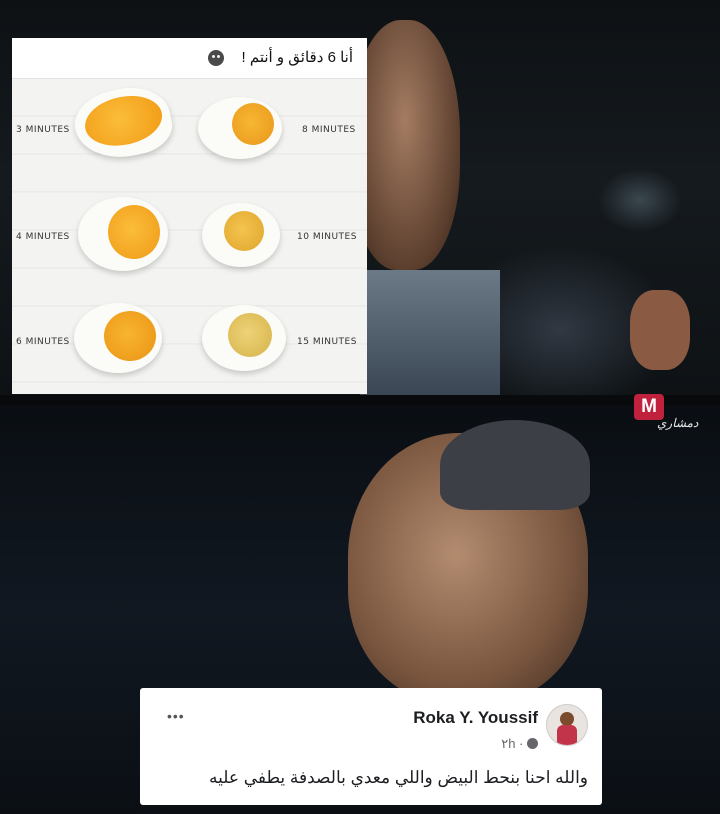  I want to click on comment-time: ٢h, so click(508, 743).